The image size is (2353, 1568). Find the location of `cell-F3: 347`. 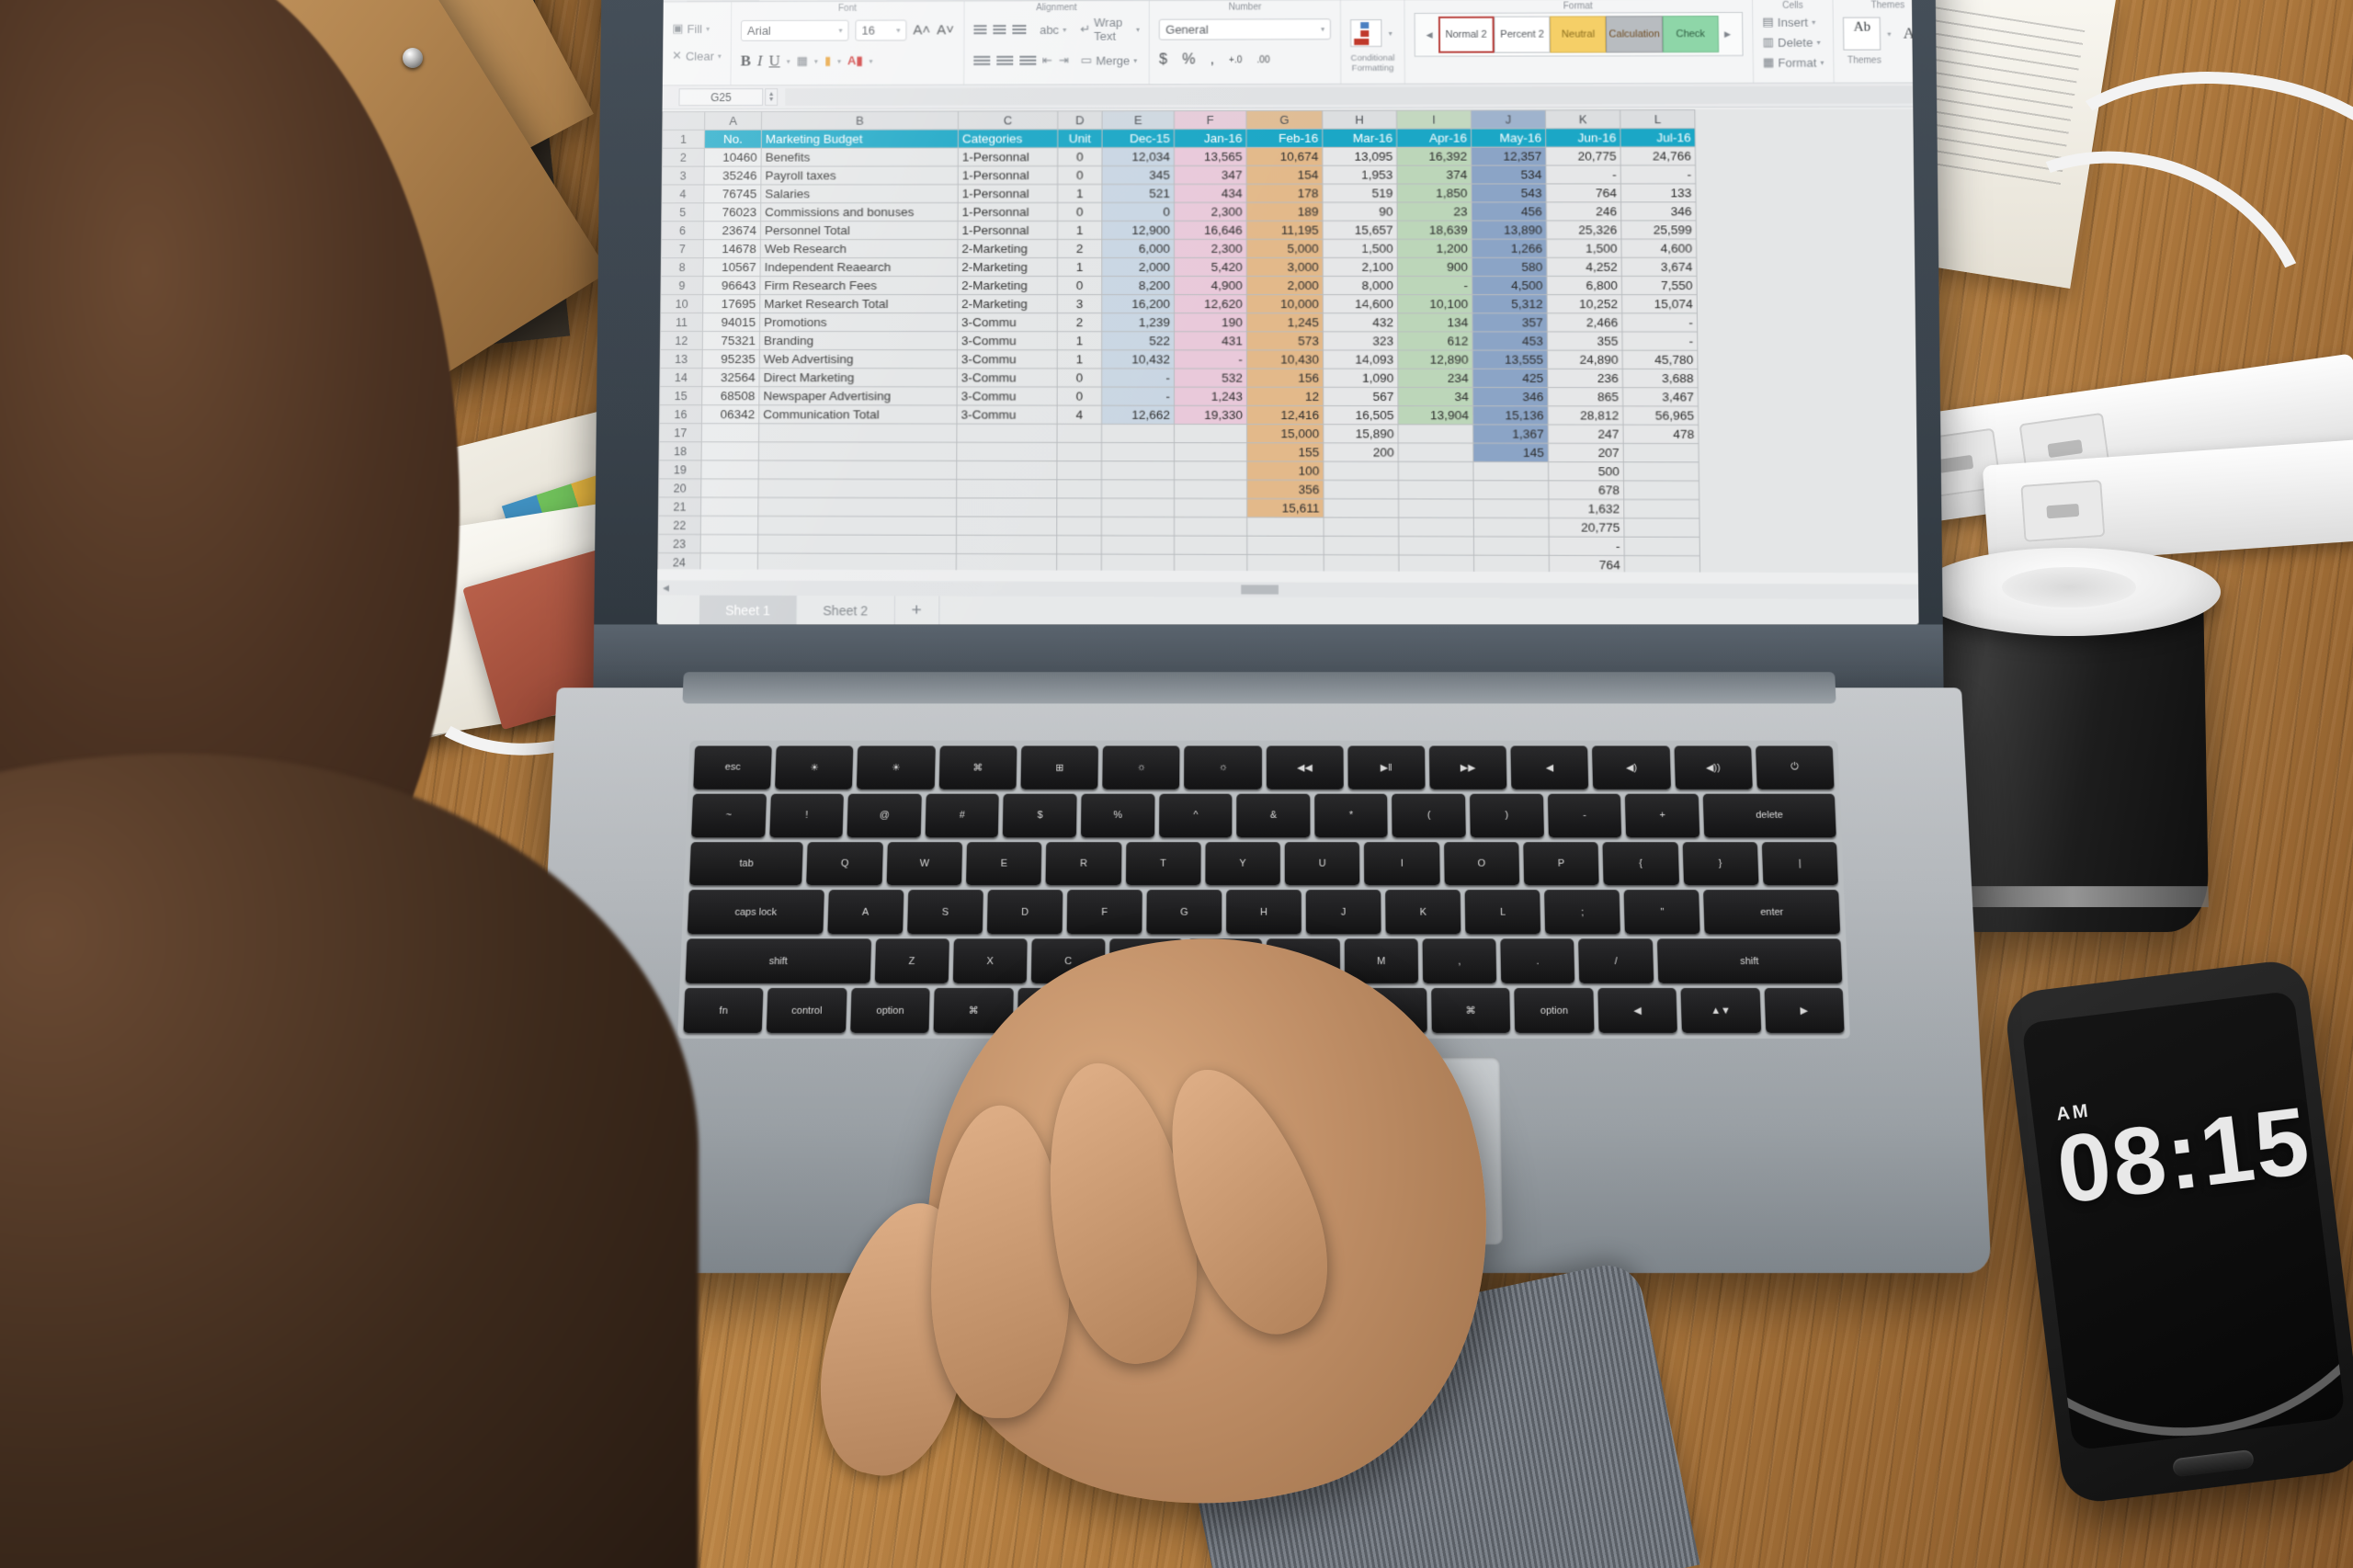

cell-F3: 347 is located at coordinates (1210, 175).